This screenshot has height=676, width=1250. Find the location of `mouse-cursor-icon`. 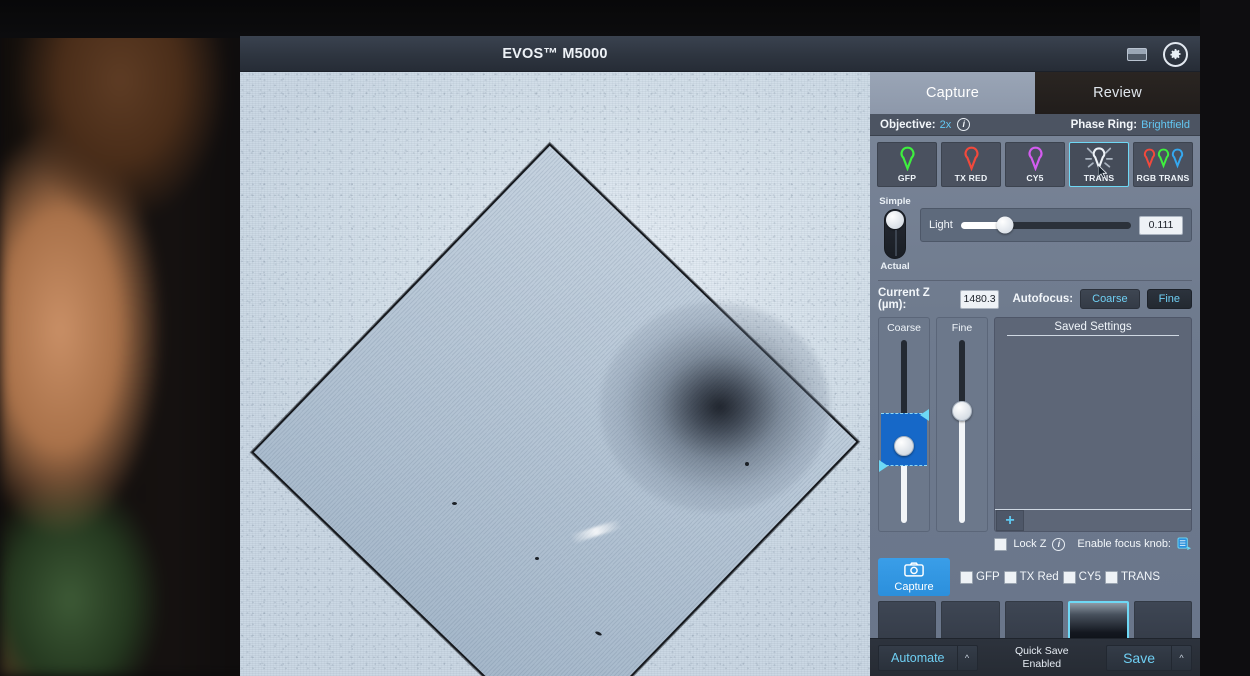

mouse-cursor-icon is located at coordinates (1102, 171).